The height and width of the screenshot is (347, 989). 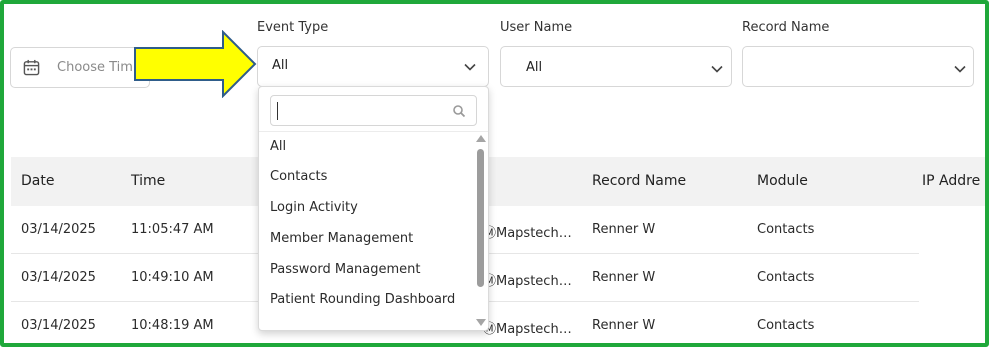 I want to click on search-icon, so click(x=459, y=111).